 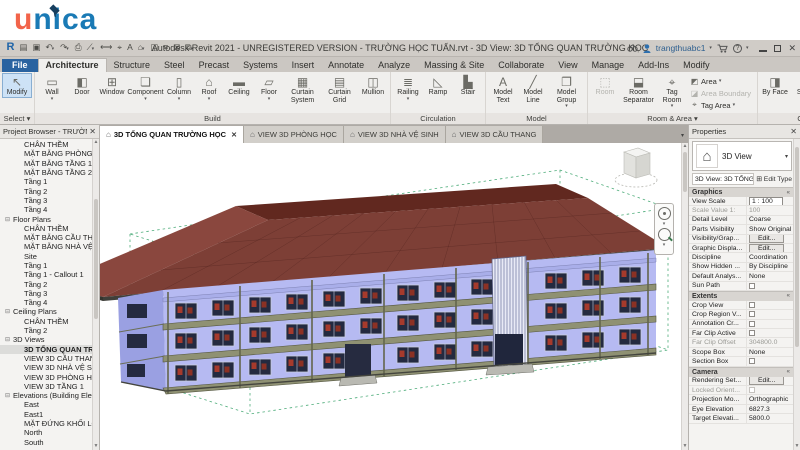 I want to click on ribbon-big-button: ⌂ Roof ▾, so click(x=209, y=89).